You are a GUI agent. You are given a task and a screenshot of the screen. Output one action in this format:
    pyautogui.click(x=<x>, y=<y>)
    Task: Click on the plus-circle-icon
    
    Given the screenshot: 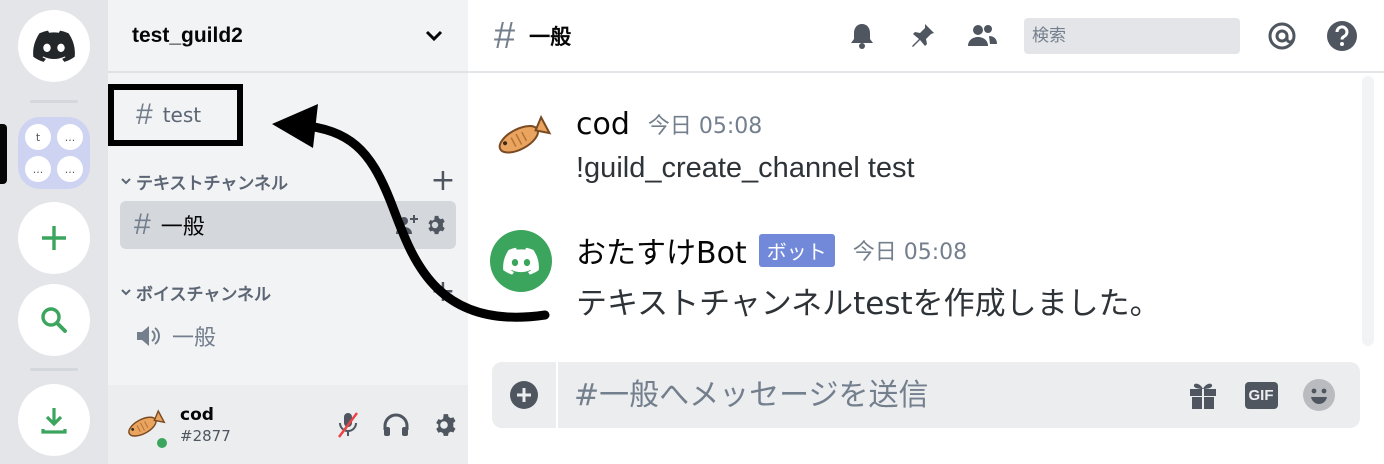 What is the action you would take?
    pyautogui.click(x=524, y=395)
    